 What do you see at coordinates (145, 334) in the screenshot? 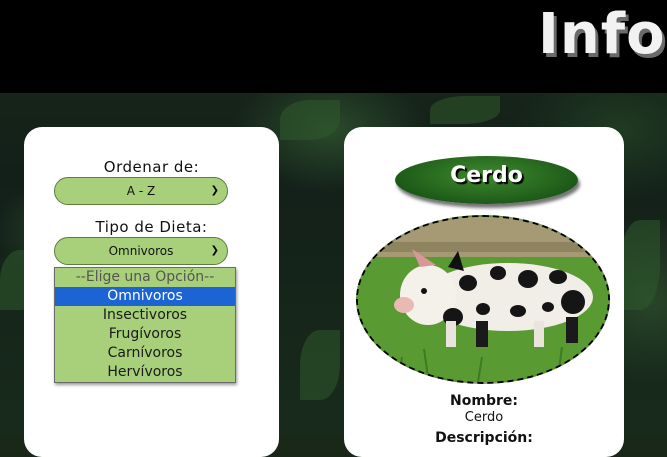
I see `diet-option-frugivoros: Frugívoros` at bounding box center [145, 334].